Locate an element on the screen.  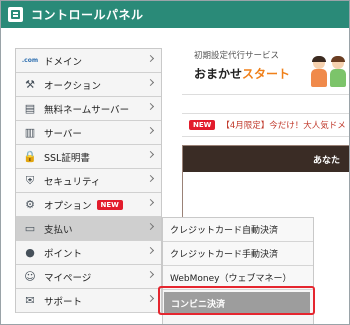
sidebar-item-label: 無料ネームサーバー is located at coordinates (87, 110).